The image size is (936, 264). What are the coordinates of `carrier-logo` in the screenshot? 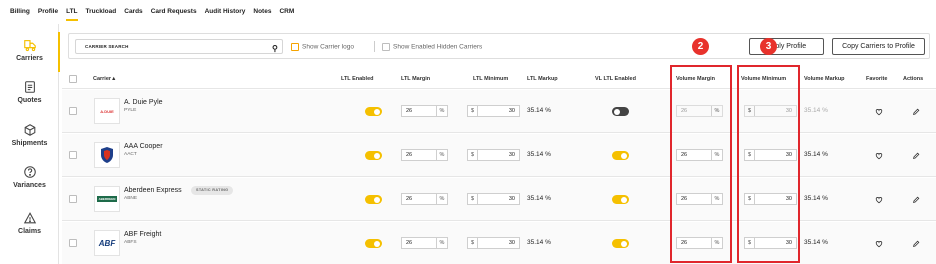 It's located at (107, 155).